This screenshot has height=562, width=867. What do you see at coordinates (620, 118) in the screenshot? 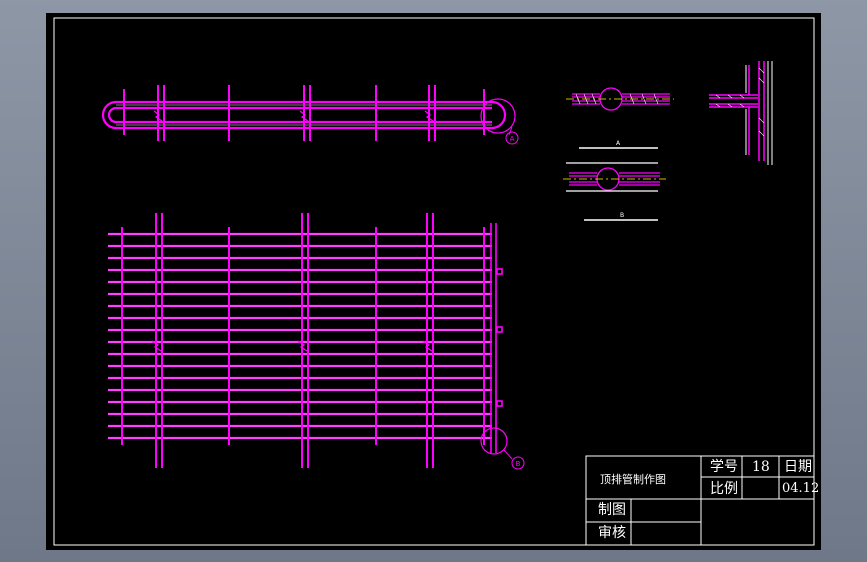
I see `section-a-detail: A` at bounding box center [620, 118].